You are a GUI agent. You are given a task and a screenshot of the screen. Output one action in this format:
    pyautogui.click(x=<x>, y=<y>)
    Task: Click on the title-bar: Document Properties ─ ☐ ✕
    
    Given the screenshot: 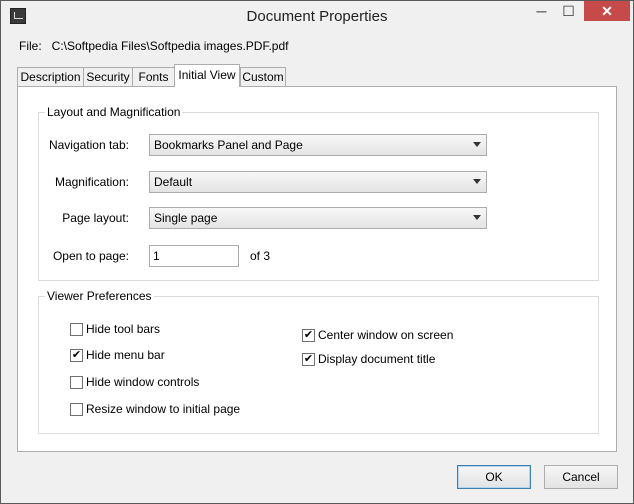 What is the action you would take?
    pyautogui.click(x=317, y=16)
    